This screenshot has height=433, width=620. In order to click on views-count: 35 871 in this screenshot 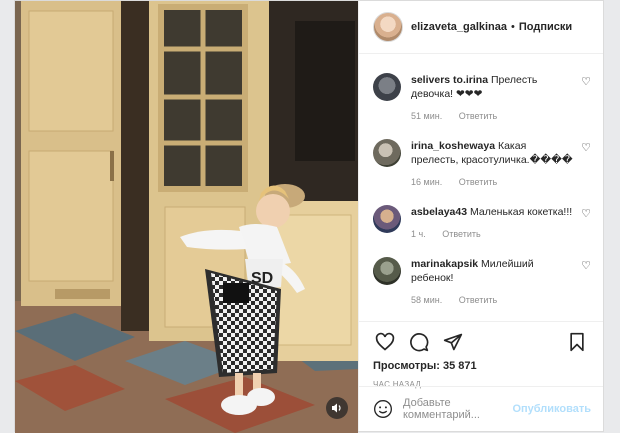, I will do `click(460, 366)`.